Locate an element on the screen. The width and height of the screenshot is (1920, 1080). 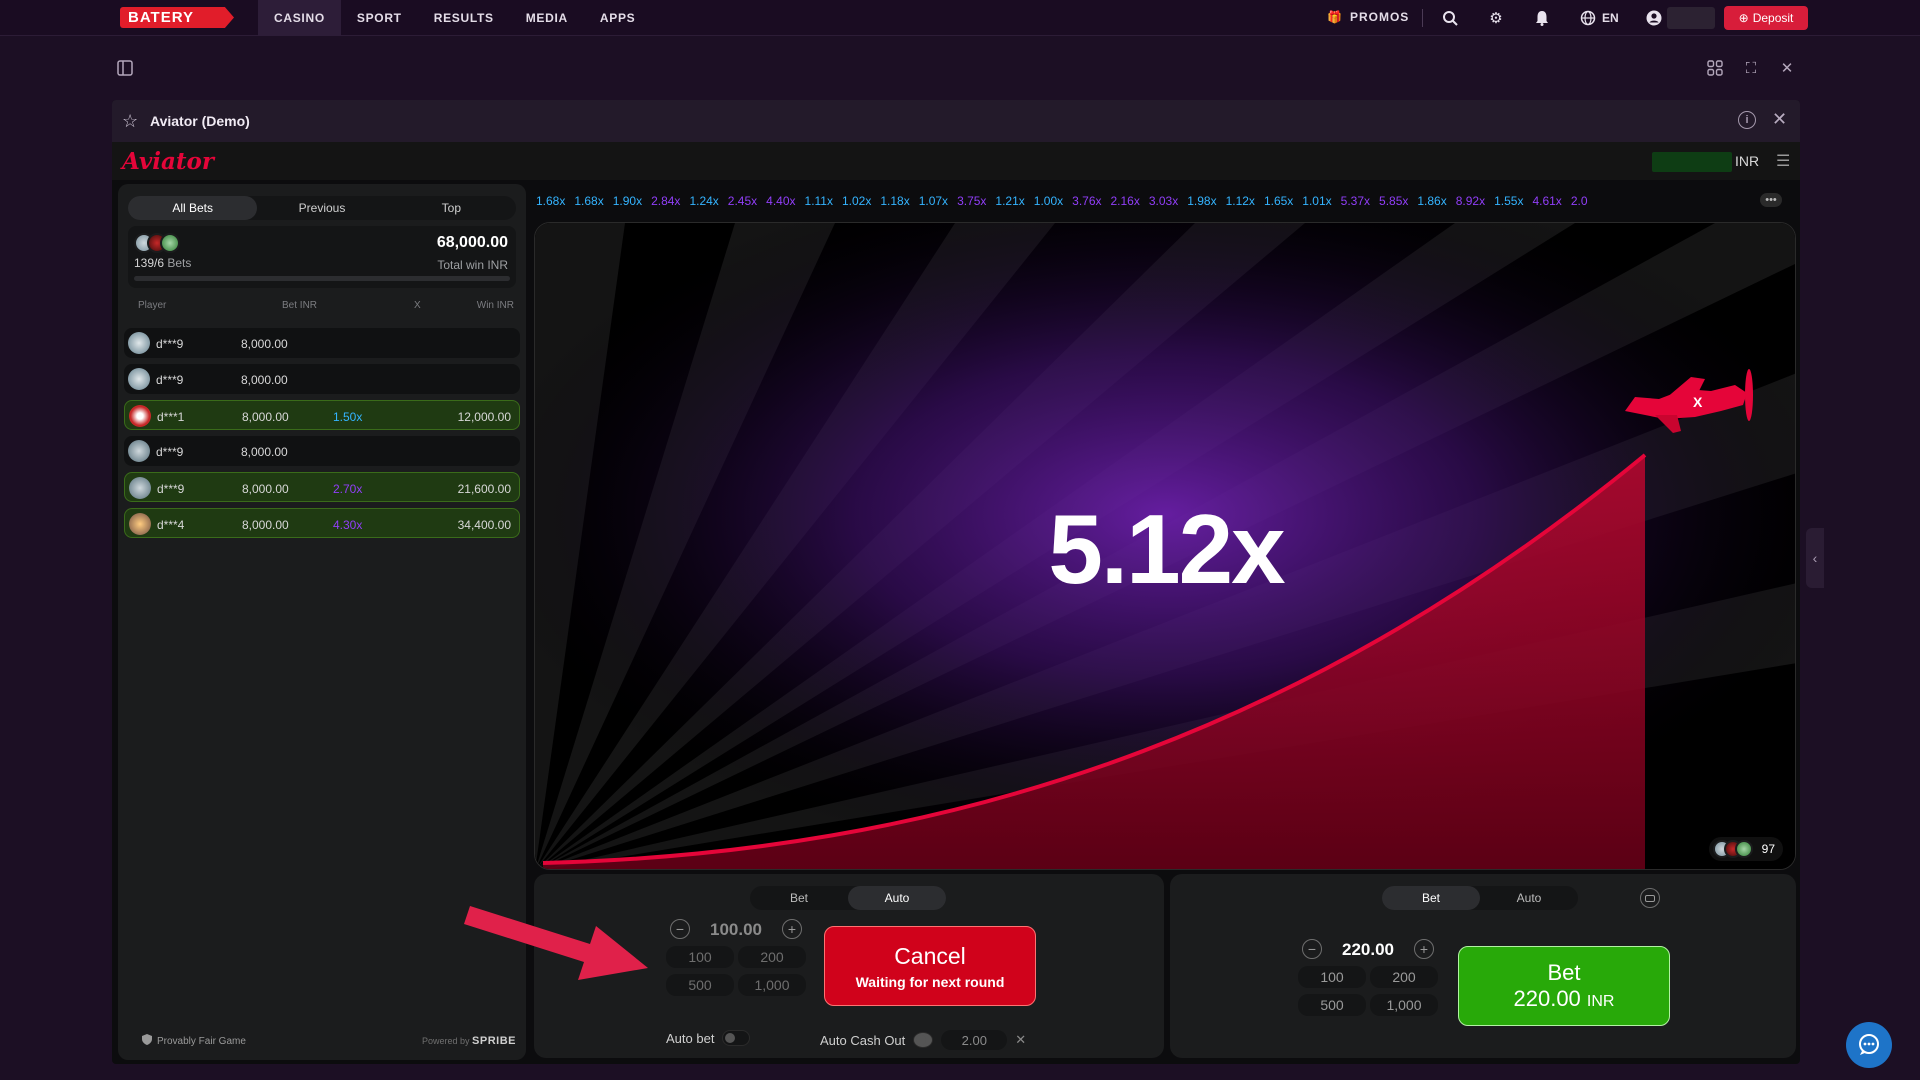
remove-panel-icon is located at coordinates (1650, 898).